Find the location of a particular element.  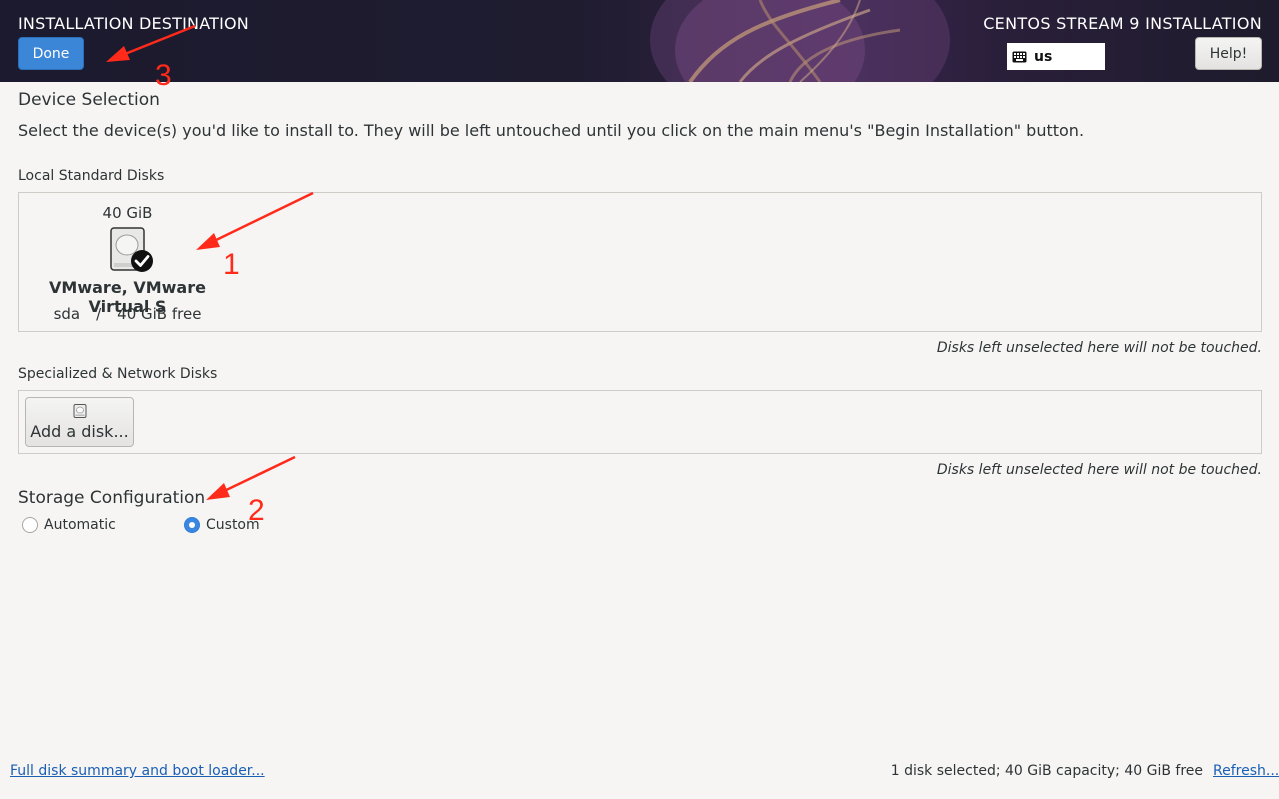

radio-automatic: Automatic is located at coordinates (69, 525).